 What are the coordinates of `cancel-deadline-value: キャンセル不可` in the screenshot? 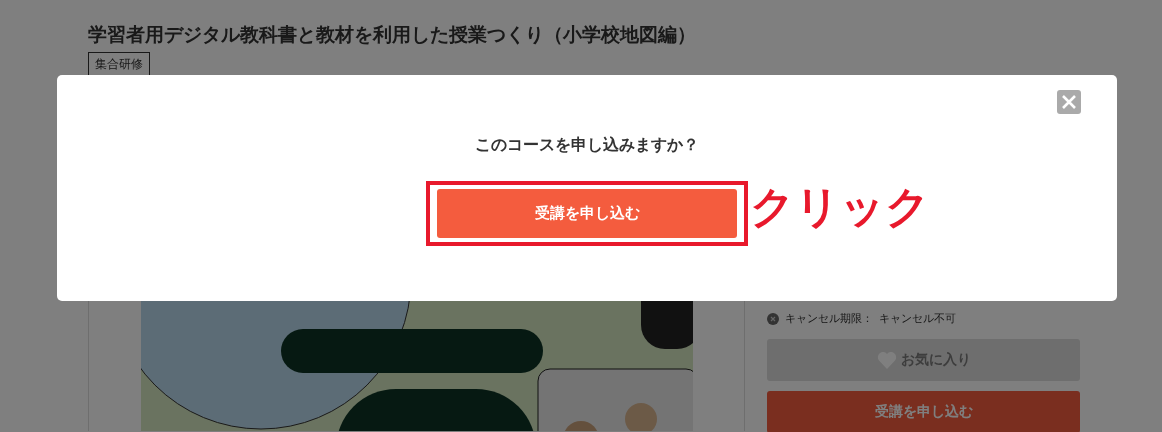 It's located at (917, 318).